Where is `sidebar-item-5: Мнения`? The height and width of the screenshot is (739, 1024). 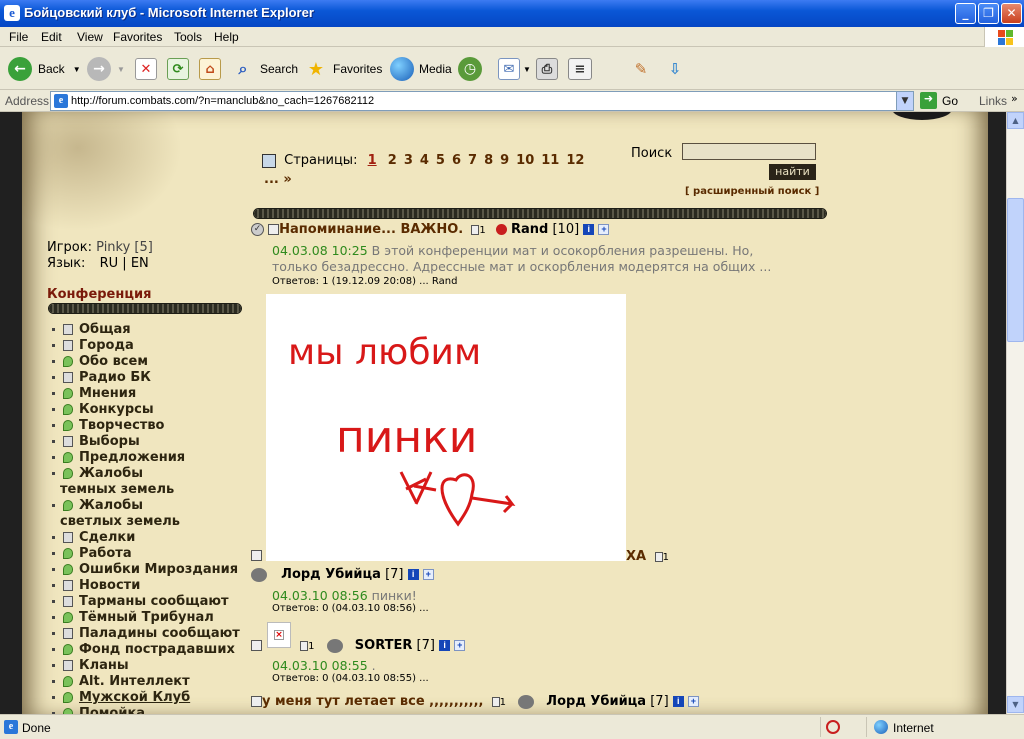 sidebar-item-5: Мнения is located at coordinates (94, 393).